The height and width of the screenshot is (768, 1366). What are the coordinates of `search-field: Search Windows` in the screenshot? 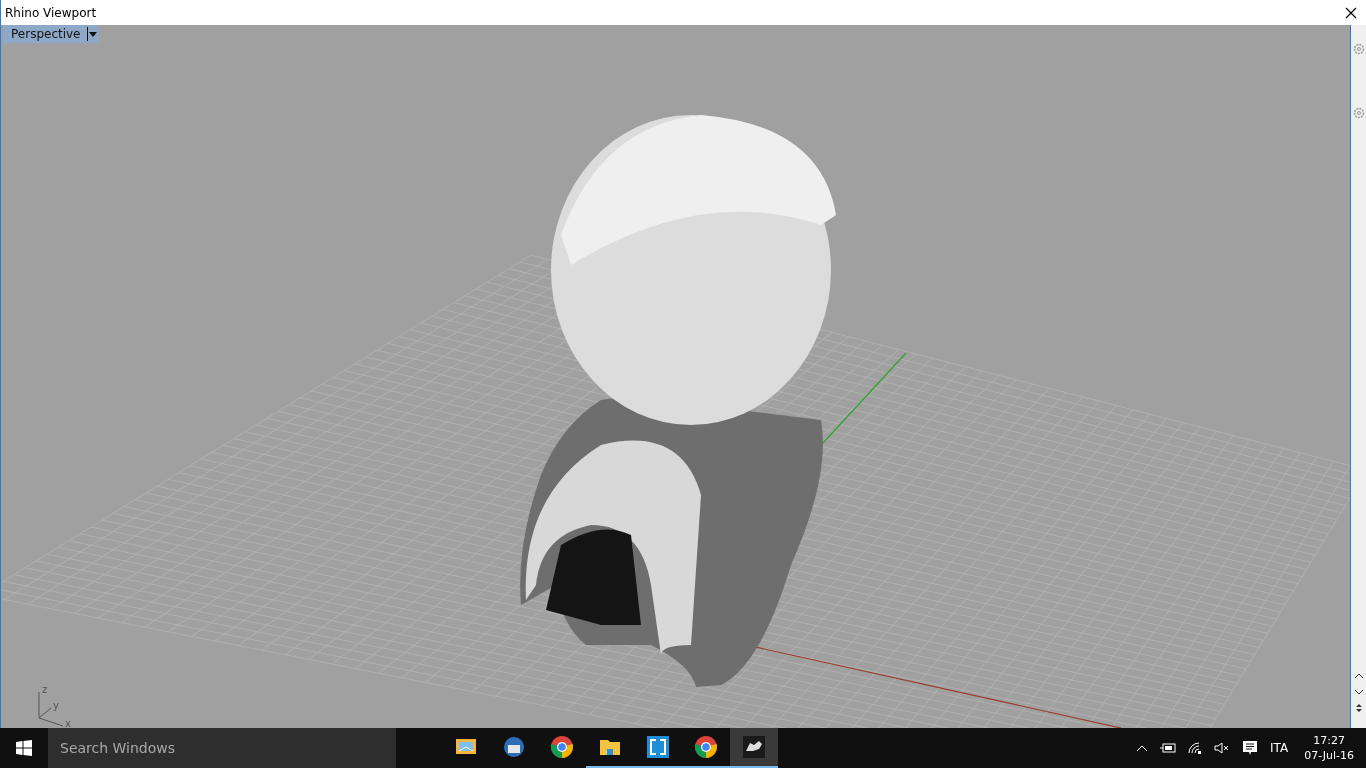 It's located at (222, 748).